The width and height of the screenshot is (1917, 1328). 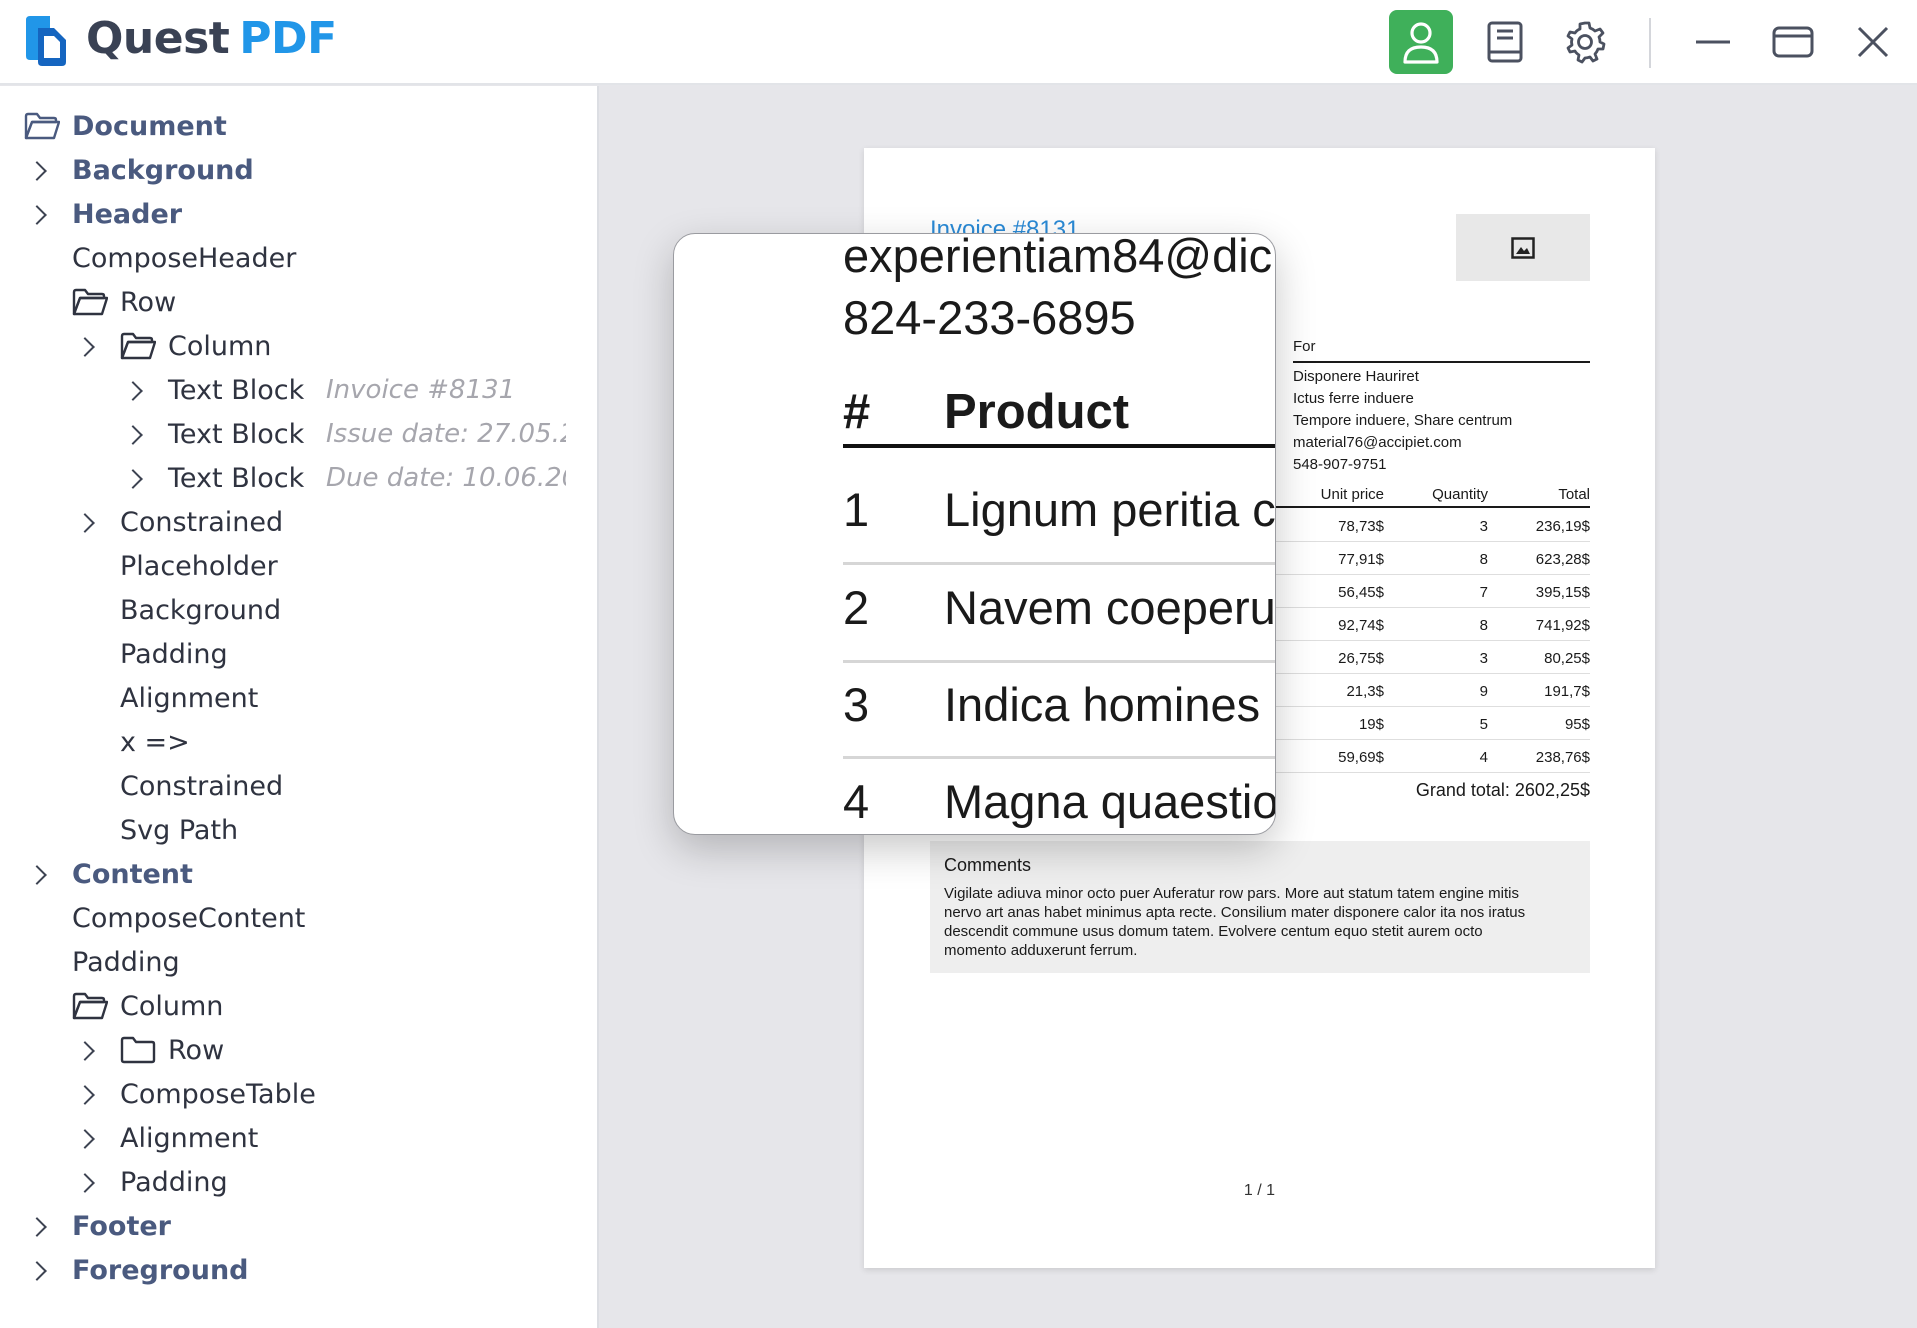 I want to click on documentation-button, so click(x=1505, y=42).